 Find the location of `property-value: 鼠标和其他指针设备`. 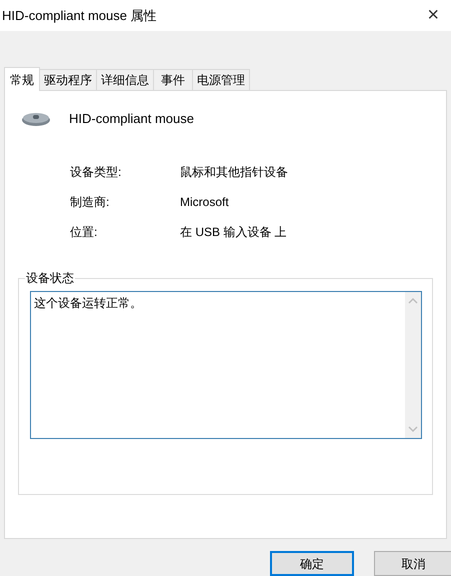

property-value: 鼠标和其他指针设备 is located at coordinates (234, 172).